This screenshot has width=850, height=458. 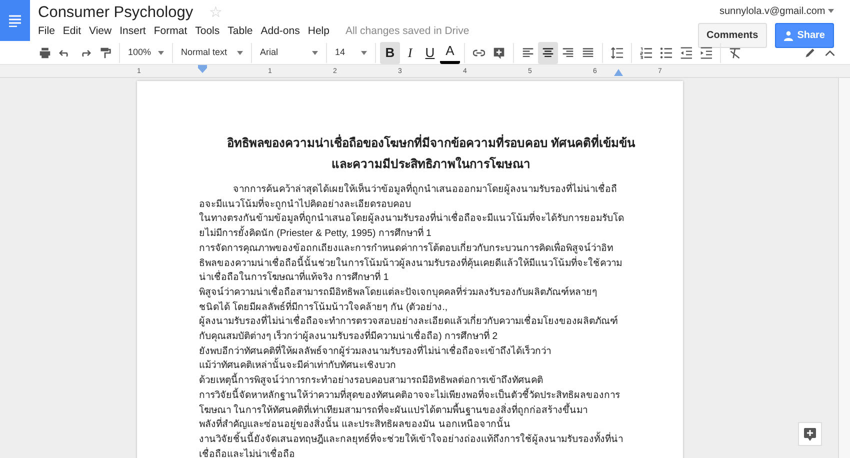 I want to click on align-right-icon, so click(x=568, y=52).